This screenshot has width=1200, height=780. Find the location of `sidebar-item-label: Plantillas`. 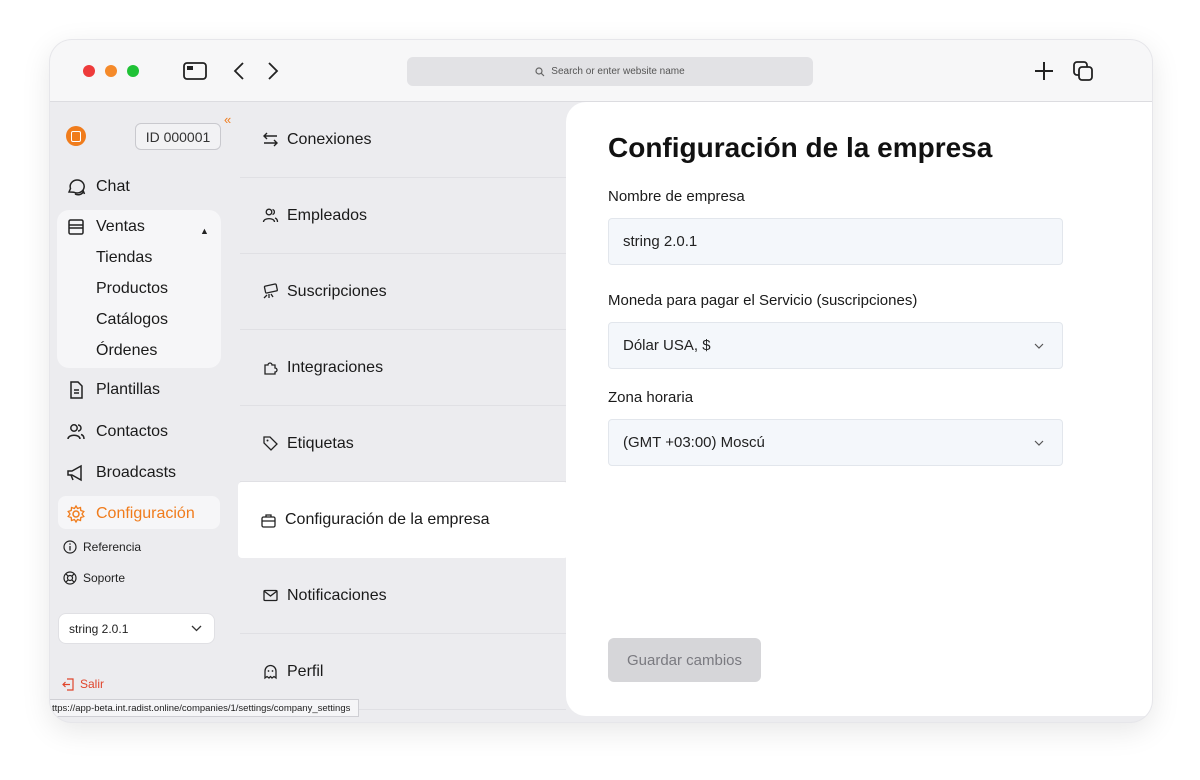

sidebar-item-label: Plantillas is located at coordinates (128, 389).